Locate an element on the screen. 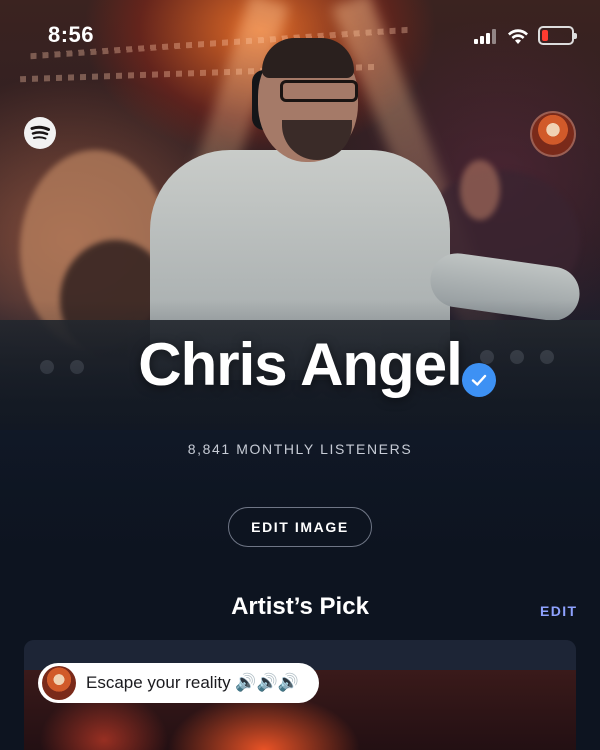 This screenshot has height=750, width=600. wifi-icon is located at coordinates (518, 36).